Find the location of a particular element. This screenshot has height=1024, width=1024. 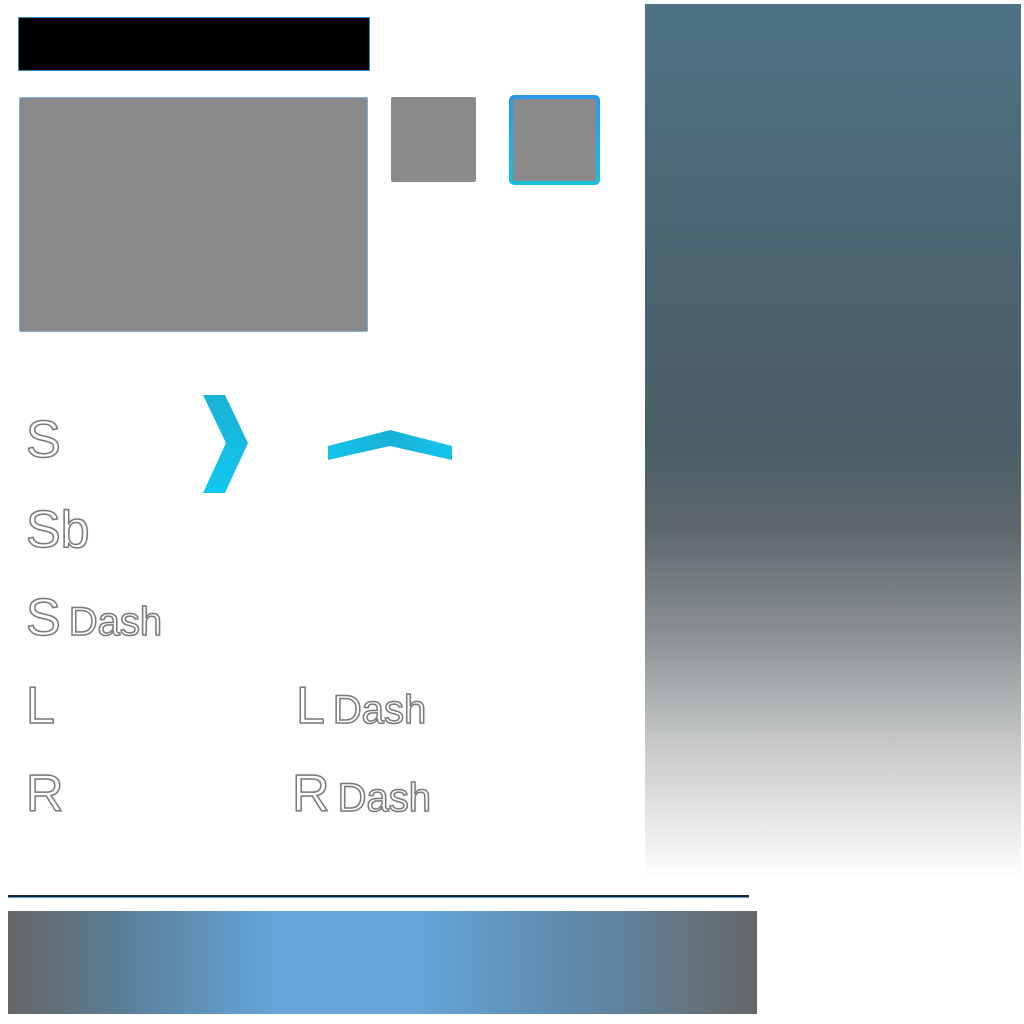

label-l: L is located at coordinates (40, 706).